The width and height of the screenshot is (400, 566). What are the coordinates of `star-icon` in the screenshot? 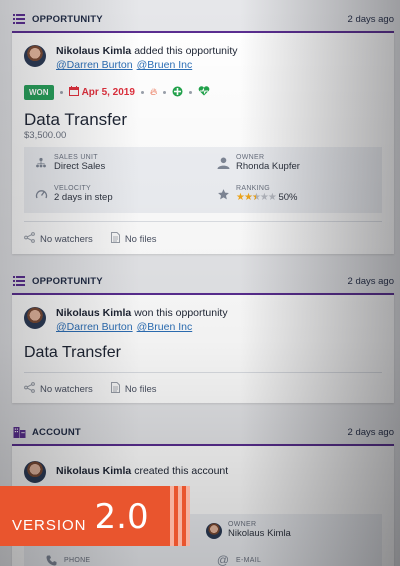 It's located at (223, 194).